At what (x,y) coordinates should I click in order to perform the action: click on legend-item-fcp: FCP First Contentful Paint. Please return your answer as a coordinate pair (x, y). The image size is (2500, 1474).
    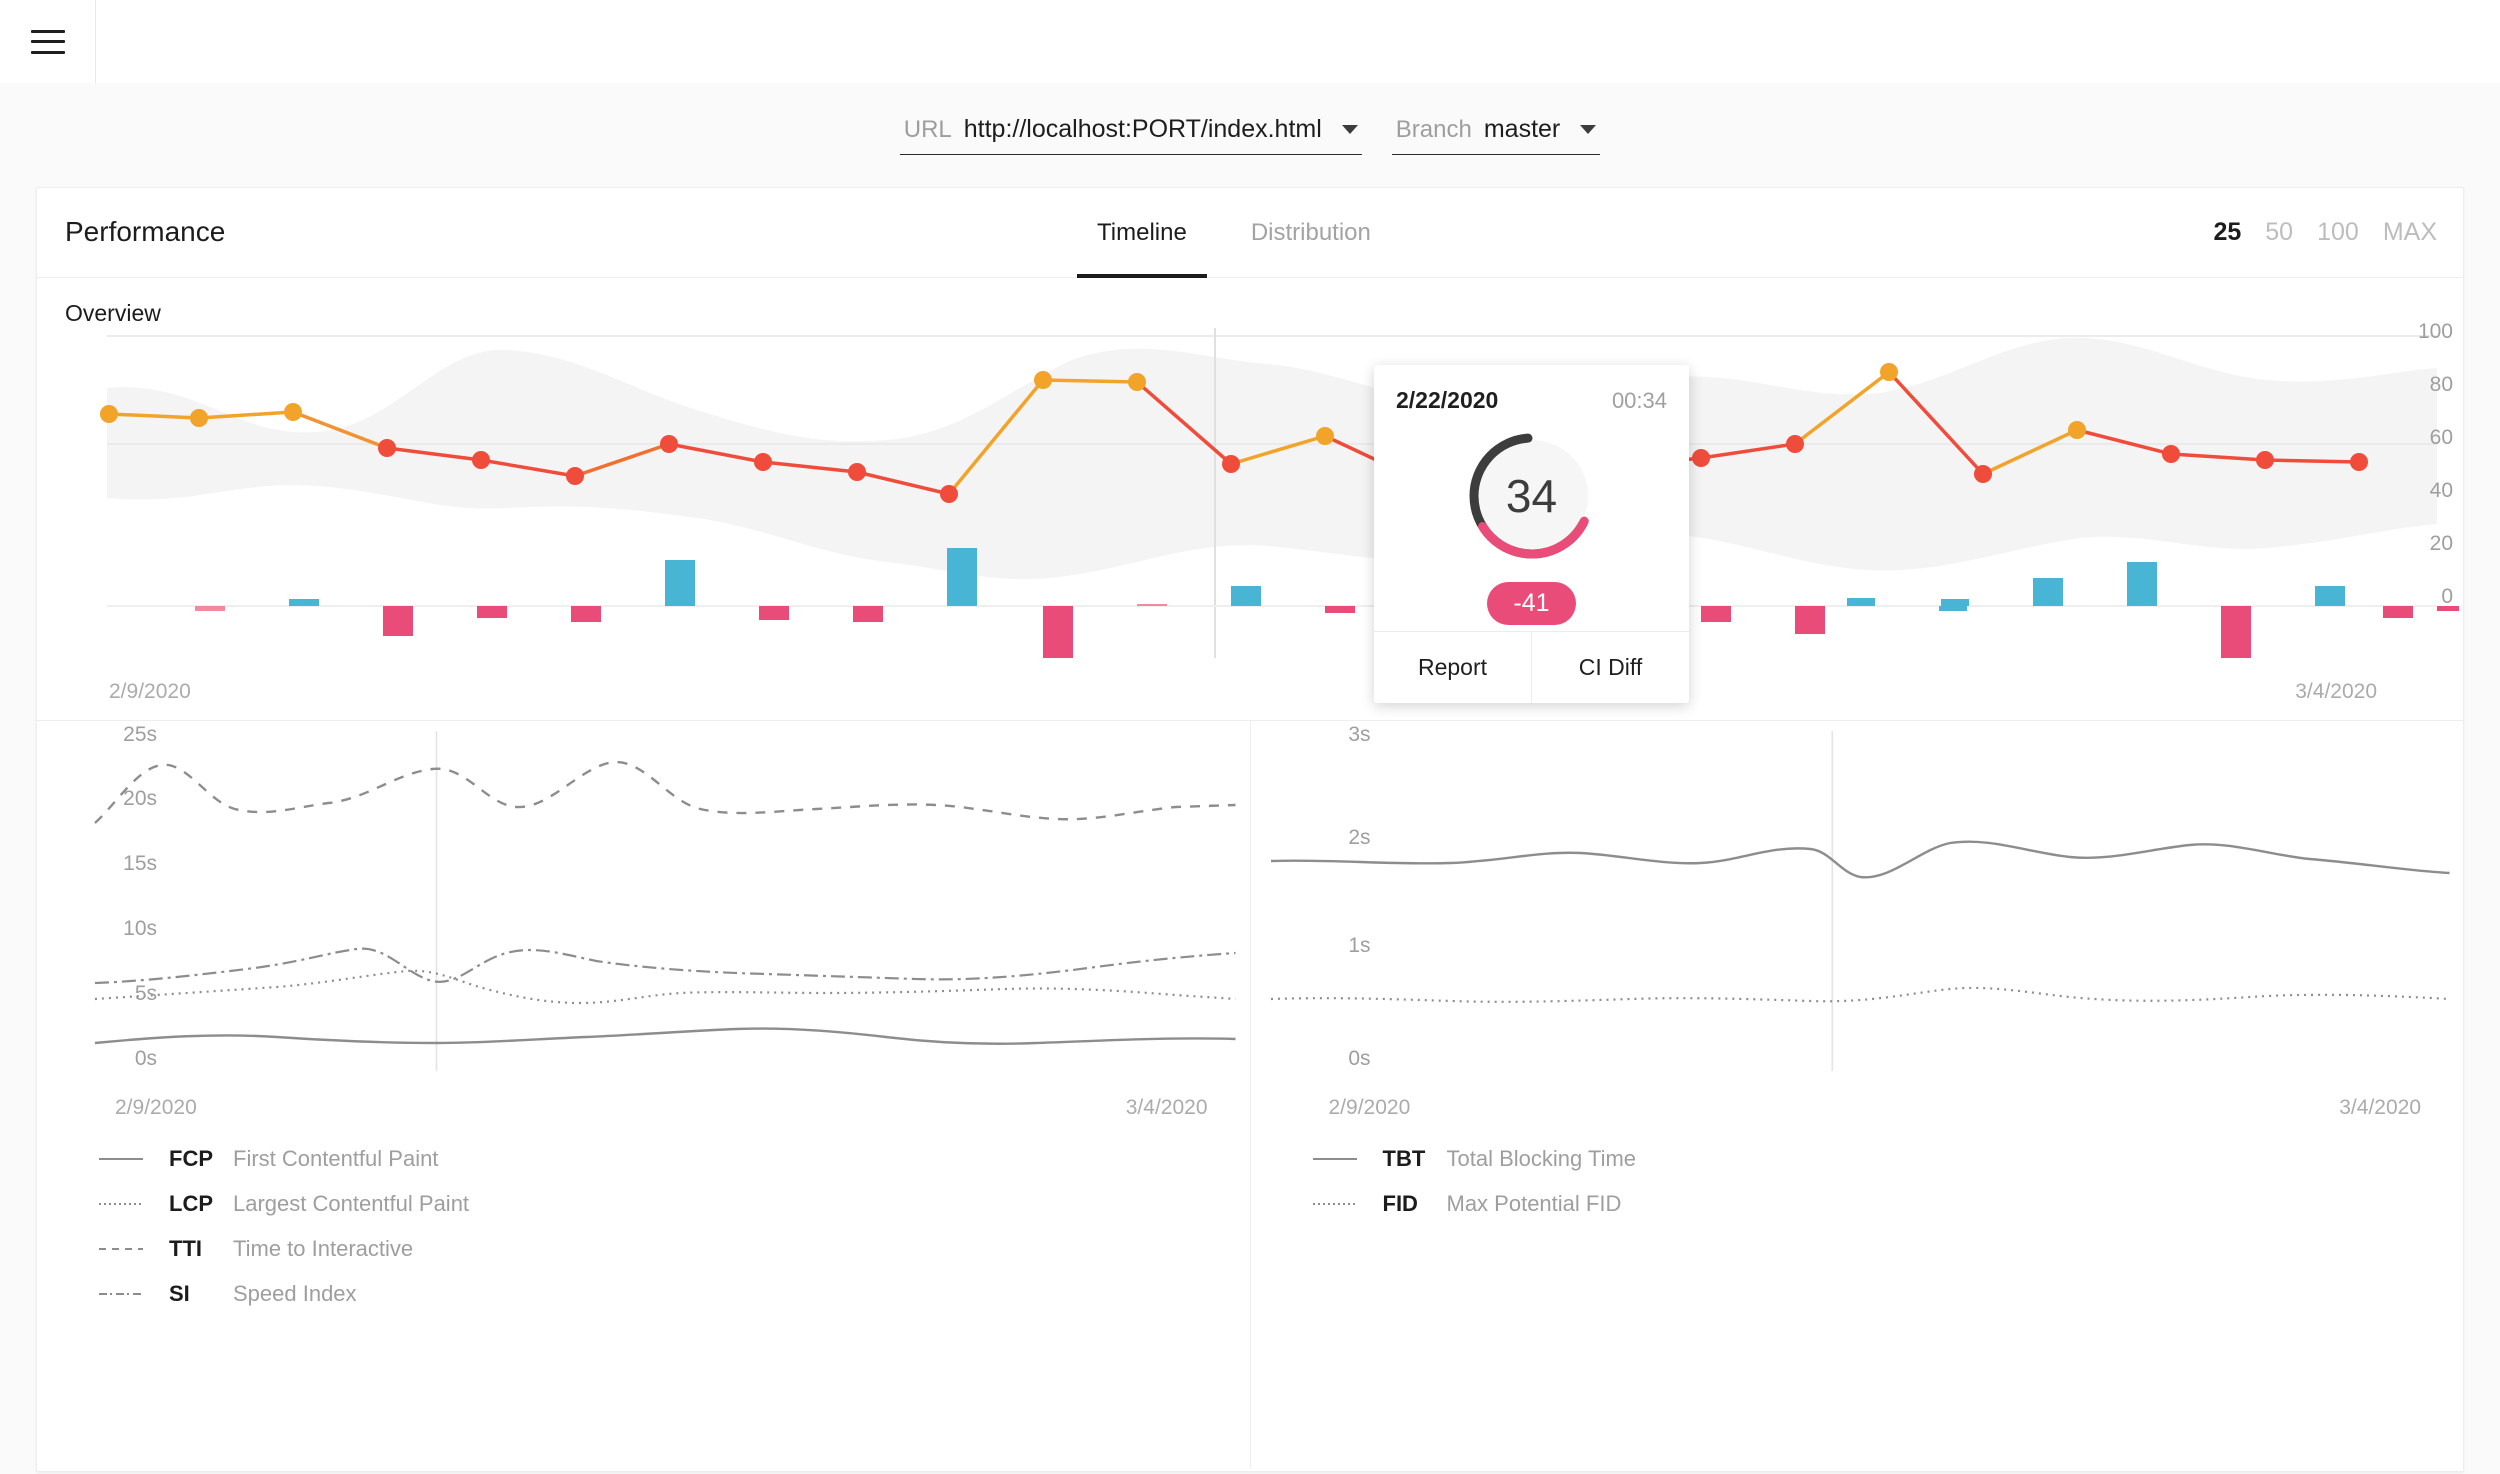
    Looking at the image, I should click on (284, 1158).